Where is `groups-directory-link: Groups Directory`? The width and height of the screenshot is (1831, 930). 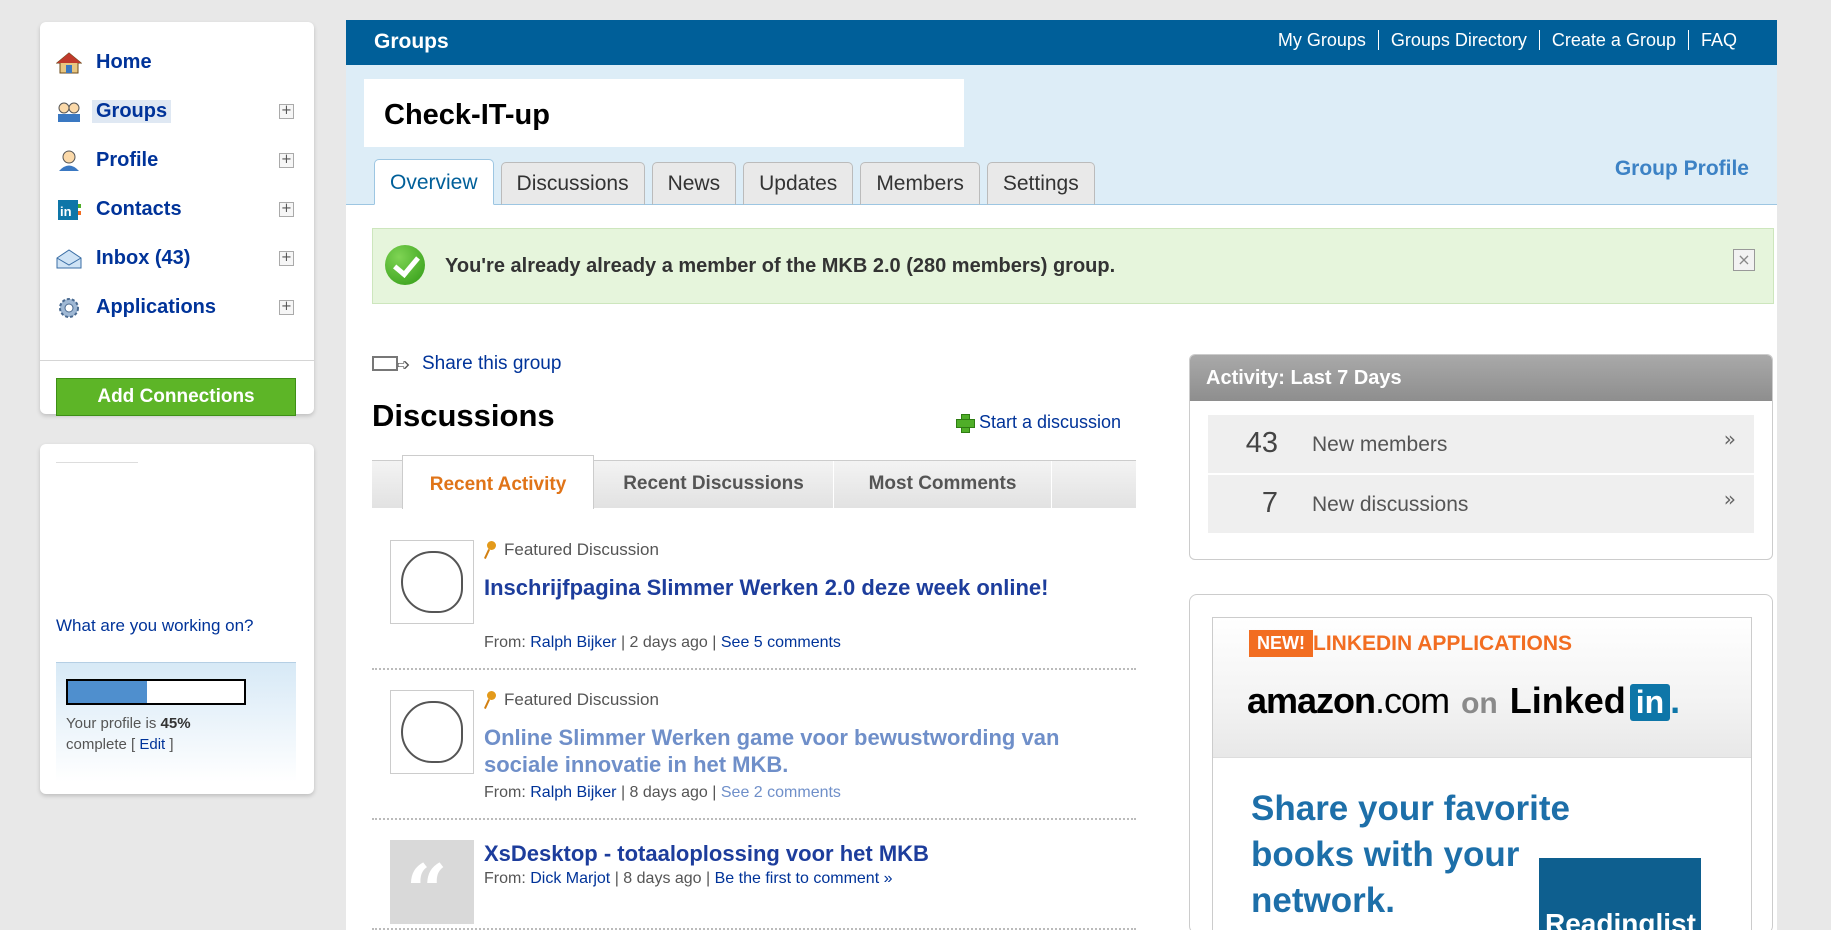
groups-directory-link: Groups Directory is located at coordinates (1458, 40).